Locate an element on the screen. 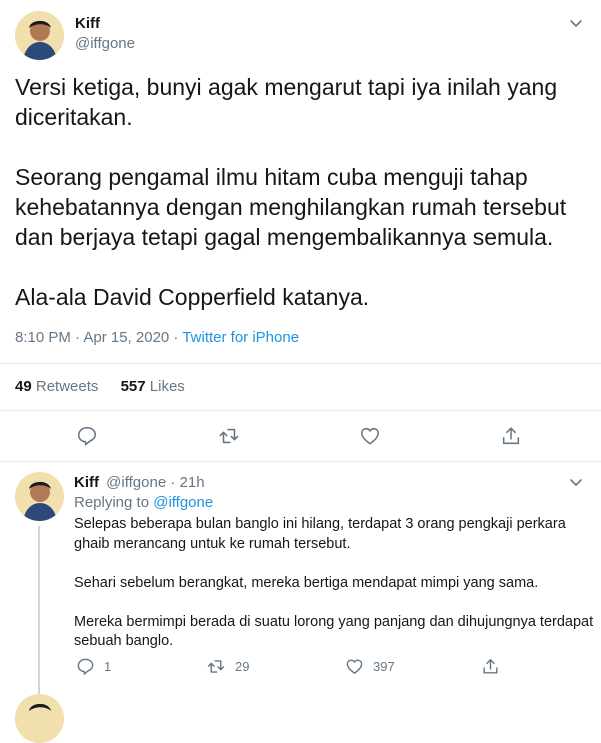 Image resolution: width=601 pixels, height=743 pixels. tweet-source: Twitter for iPhone is located at coordinates (240, 337).